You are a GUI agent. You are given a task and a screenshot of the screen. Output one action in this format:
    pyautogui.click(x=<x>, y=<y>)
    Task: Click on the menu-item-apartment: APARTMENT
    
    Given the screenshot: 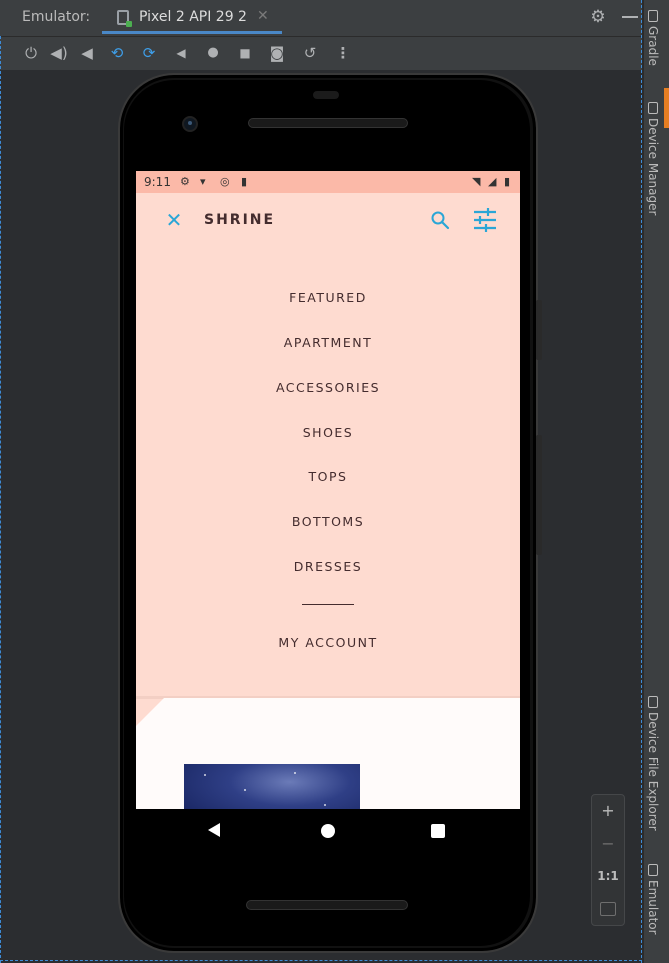 What is the action you would take?
    pyautogui.click(x=328, y=343)
    